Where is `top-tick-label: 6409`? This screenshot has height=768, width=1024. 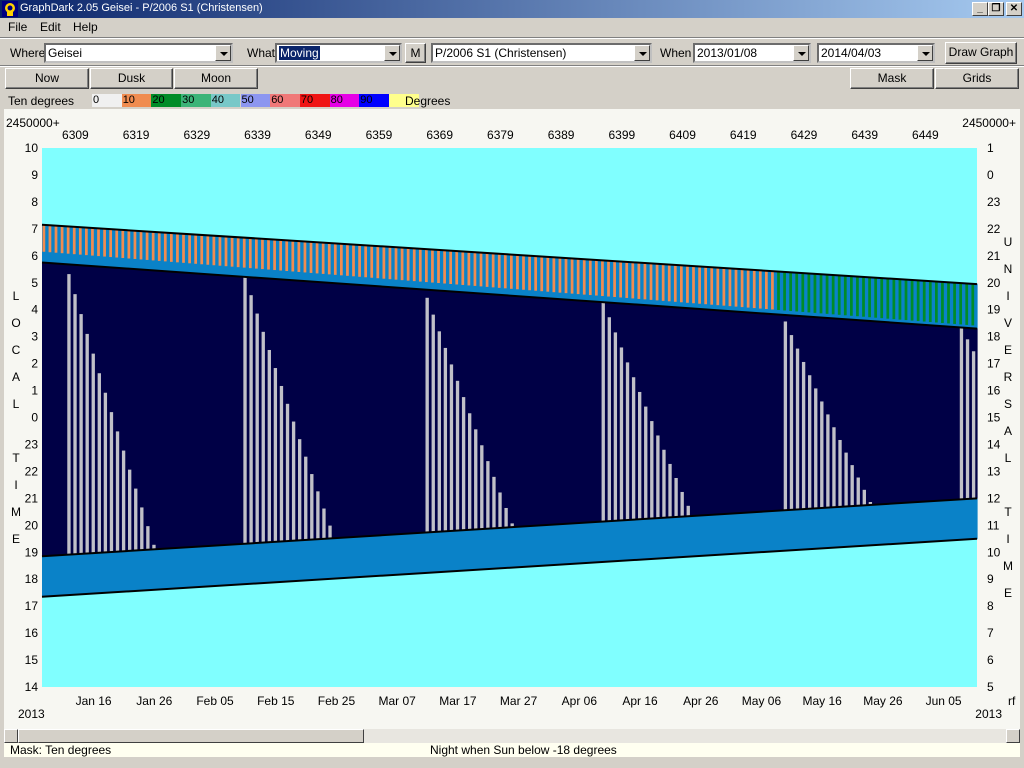 top-tick-label: 6409 is located at coordinates (682, 135).